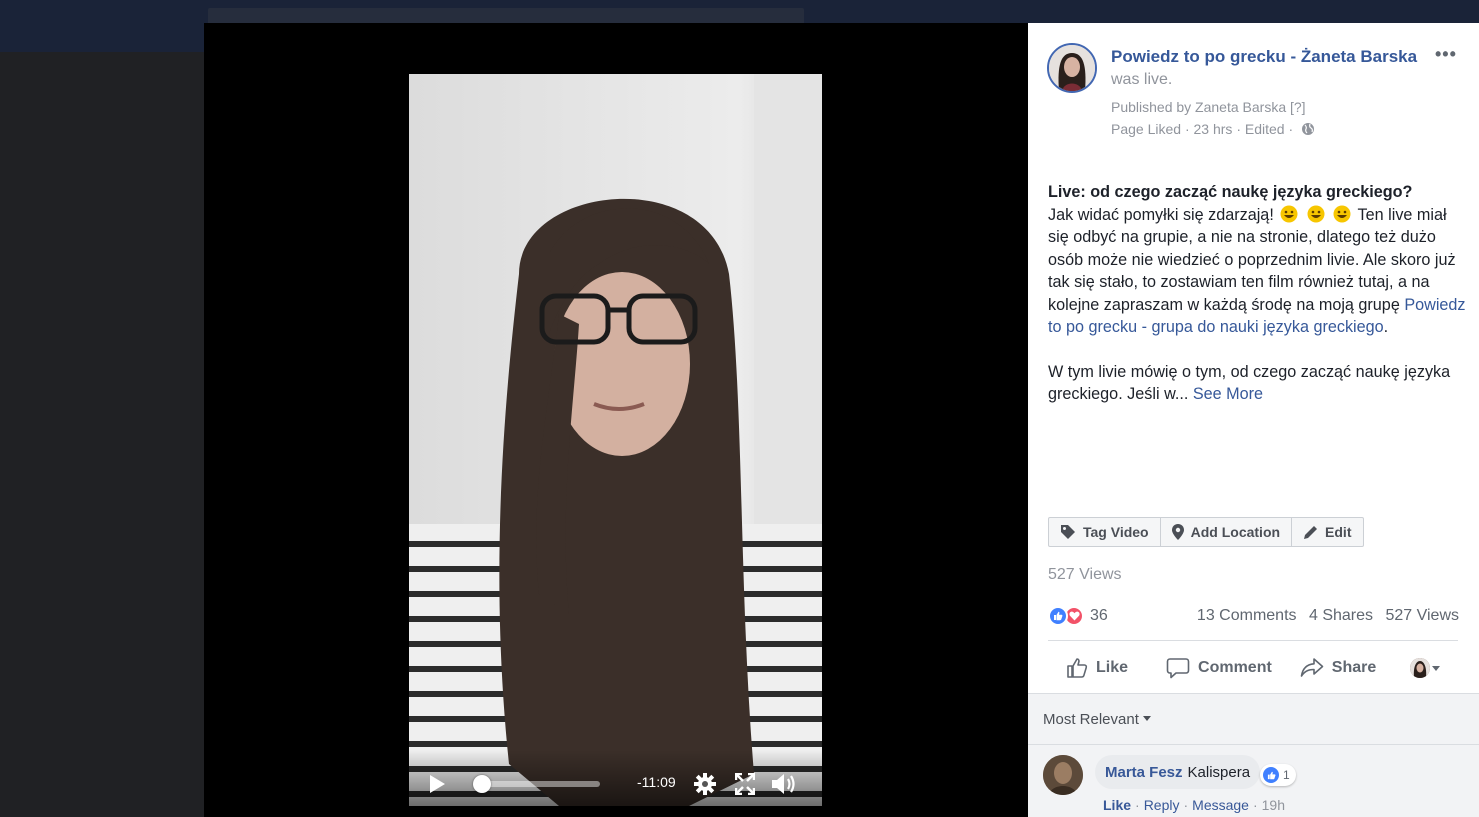  I want to click on fullscreen-button, so click(745, 784).